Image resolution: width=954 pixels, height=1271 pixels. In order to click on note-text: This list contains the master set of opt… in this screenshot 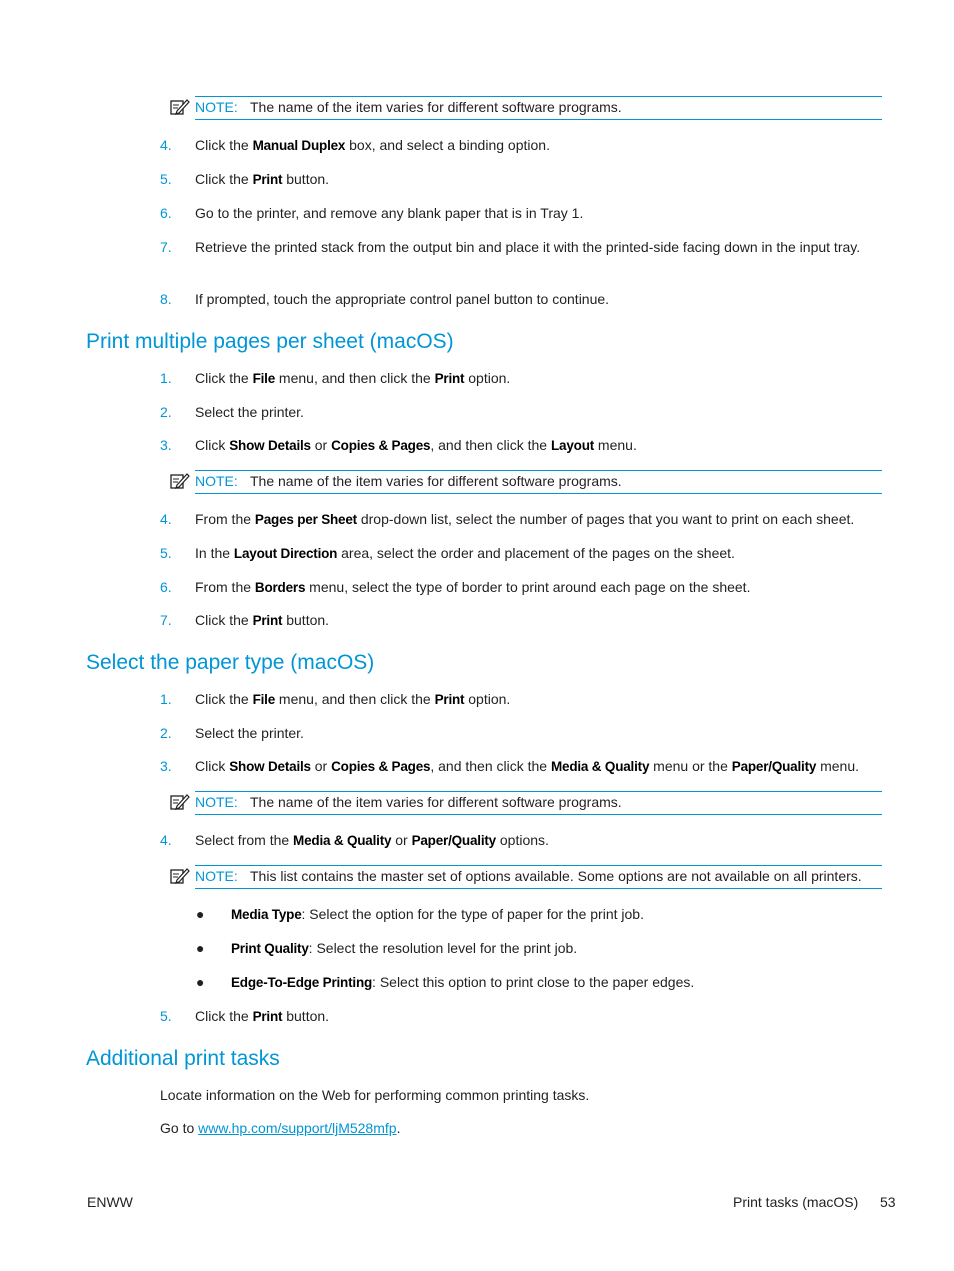, I will do `click(556, 876)`.